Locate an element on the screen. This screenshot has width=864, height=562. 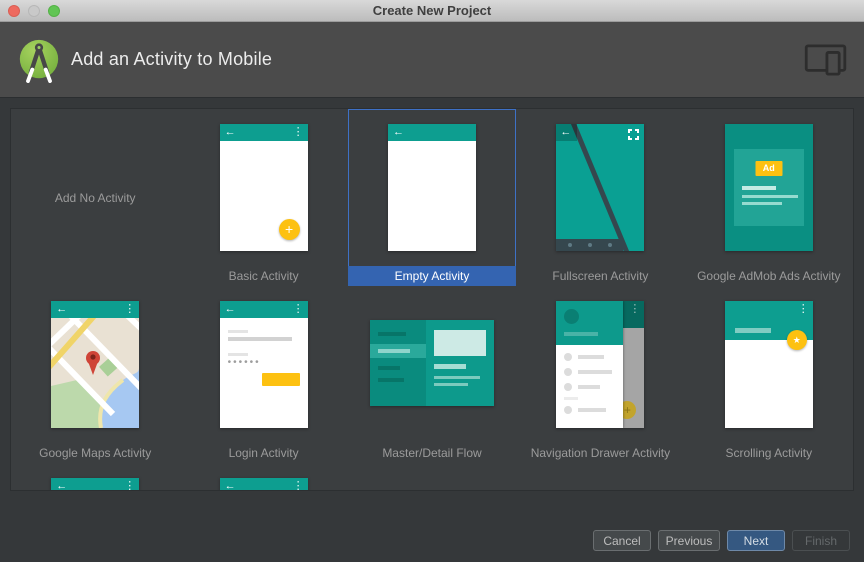
sign-in-button-placeholder is located at coordinates (280, 379).